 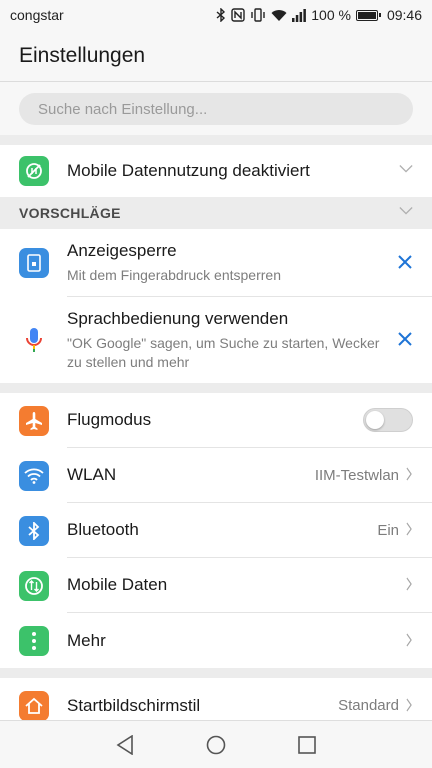 I want to click on data-usage-row: Mobile Datennutzung deaktiviert, so click(x=216, y=171).